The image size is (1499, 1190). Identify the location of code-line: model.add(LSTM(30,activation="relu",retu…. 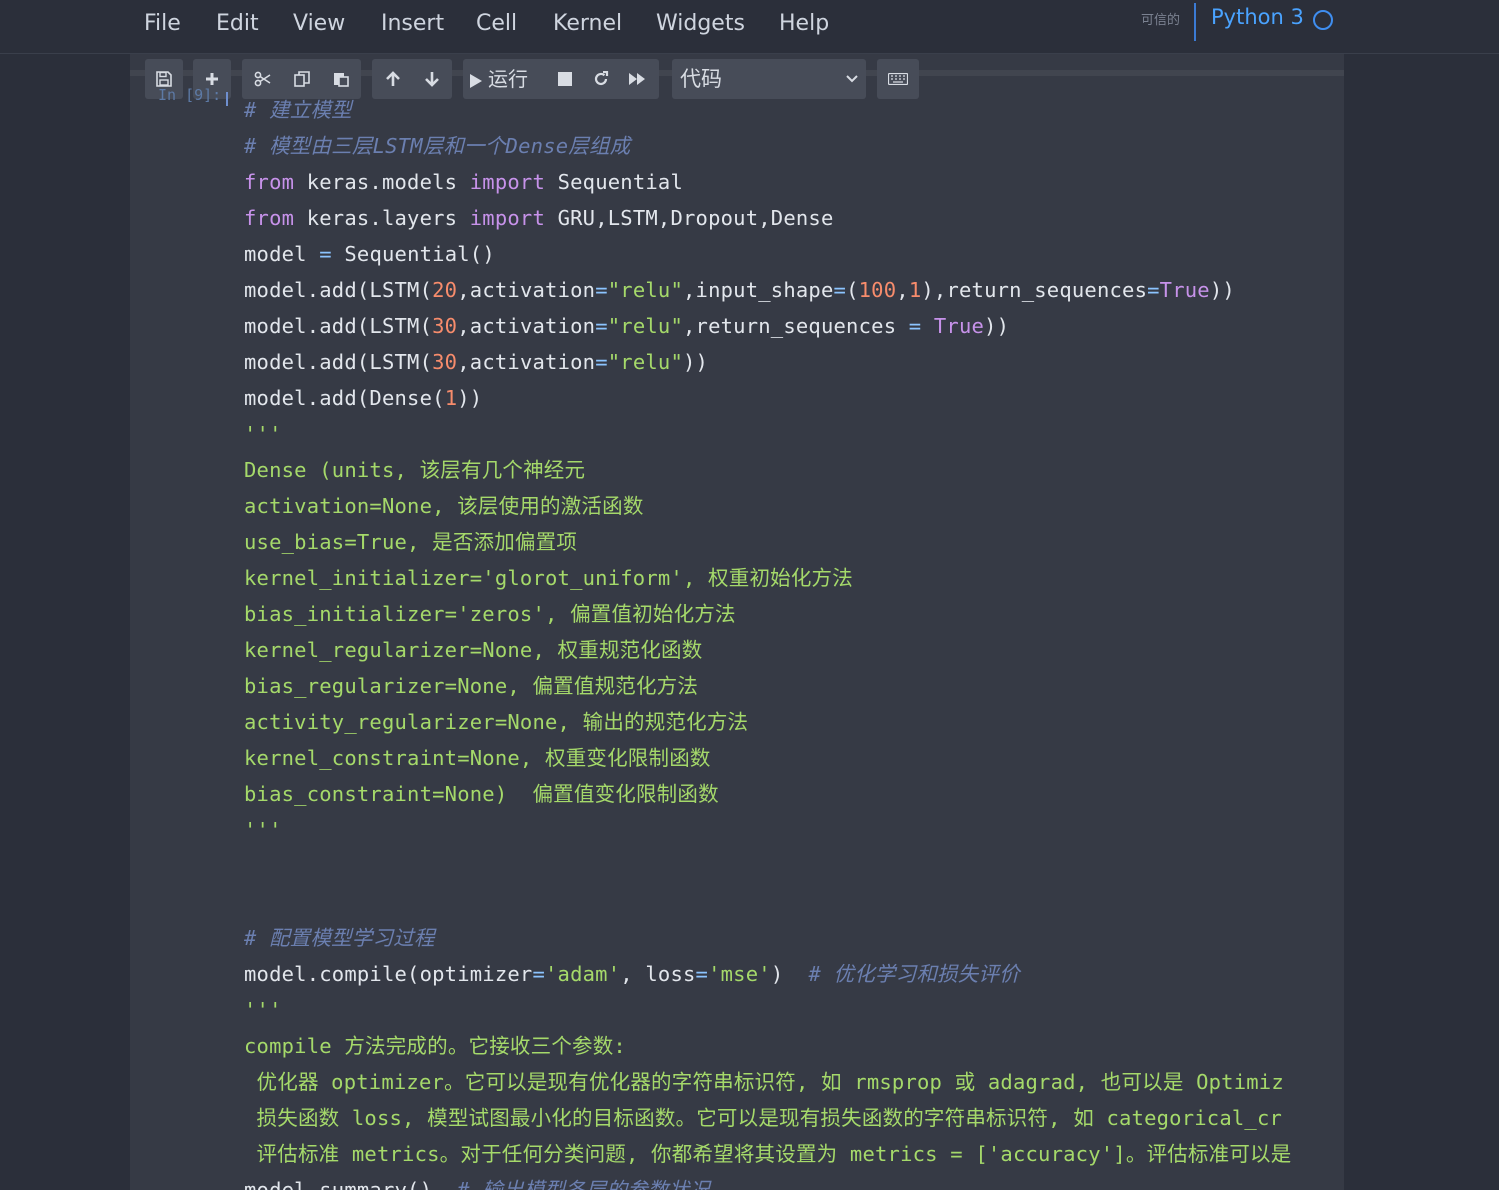
(627, 326).